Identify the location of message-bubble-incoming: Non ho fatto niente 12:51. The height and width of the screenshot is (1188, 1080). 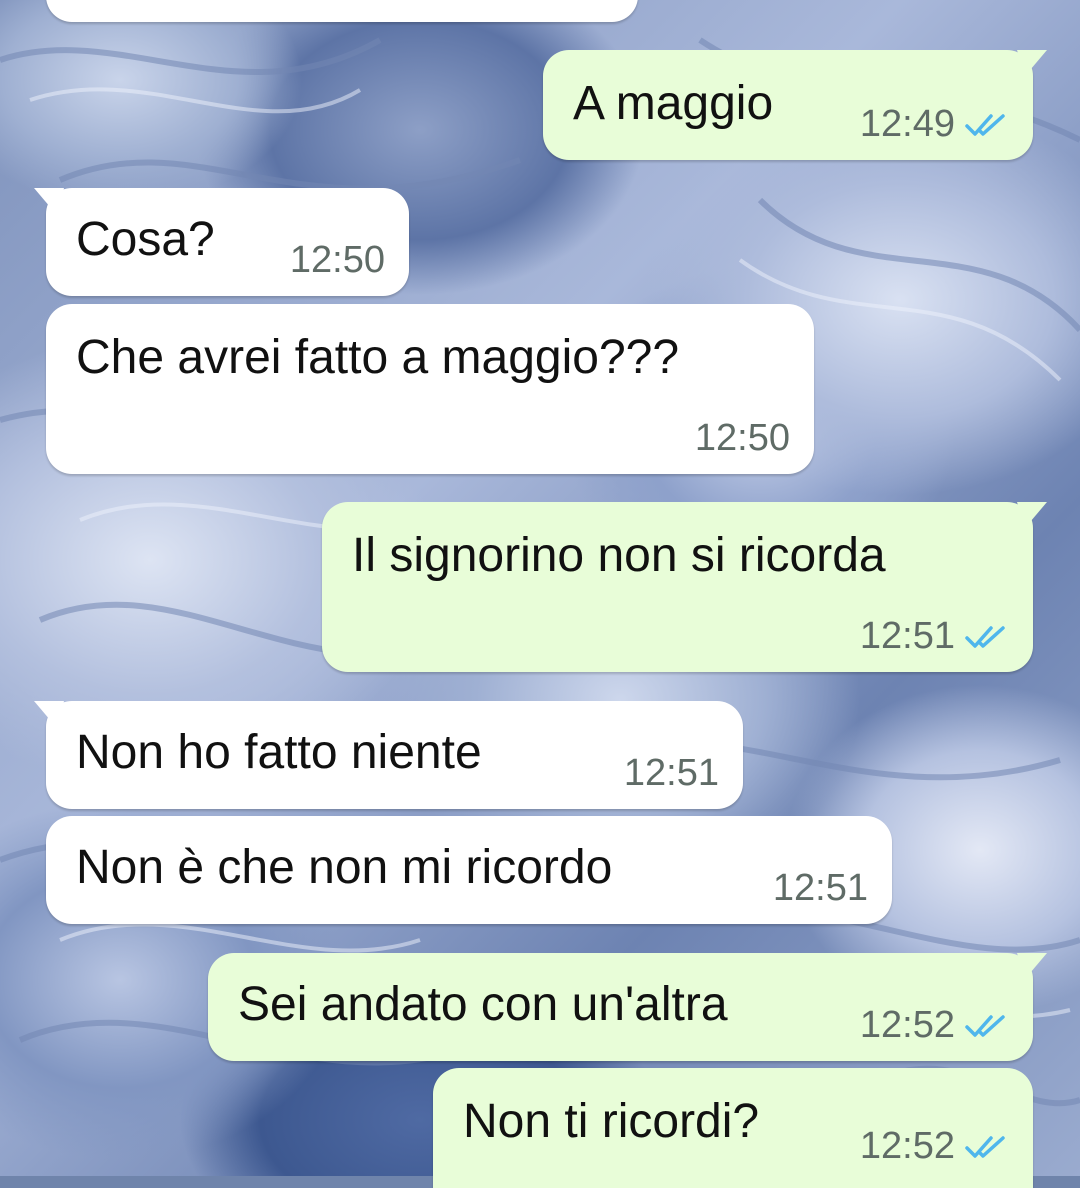
(388, 755).